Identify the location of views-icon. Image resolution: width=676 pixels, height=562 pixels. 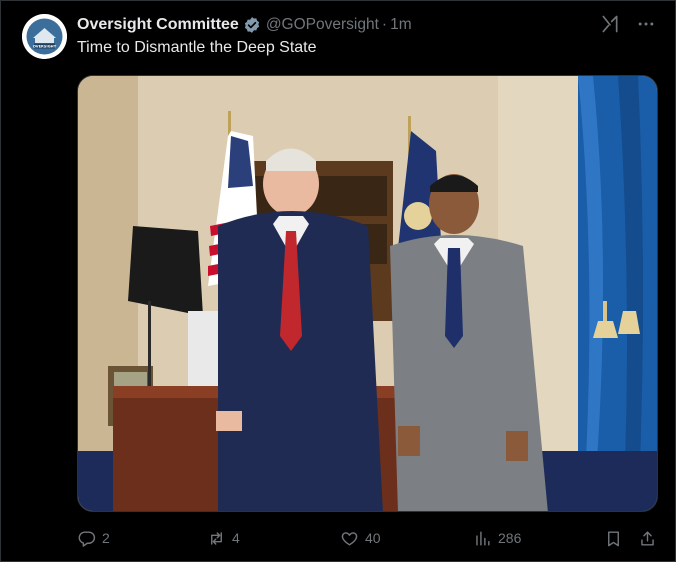
(483, 538).